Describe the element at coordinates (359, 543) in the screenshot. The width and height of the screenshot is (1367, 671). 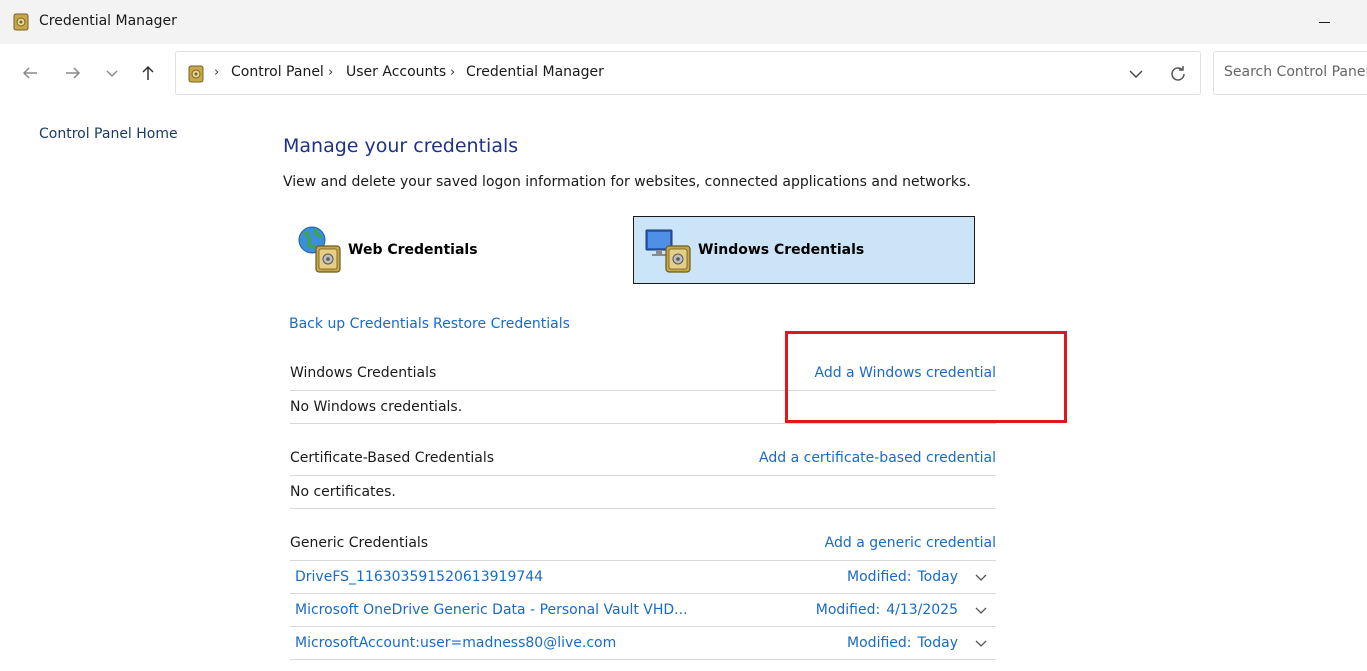
I see `section-title: Generic Credentials` at that location.